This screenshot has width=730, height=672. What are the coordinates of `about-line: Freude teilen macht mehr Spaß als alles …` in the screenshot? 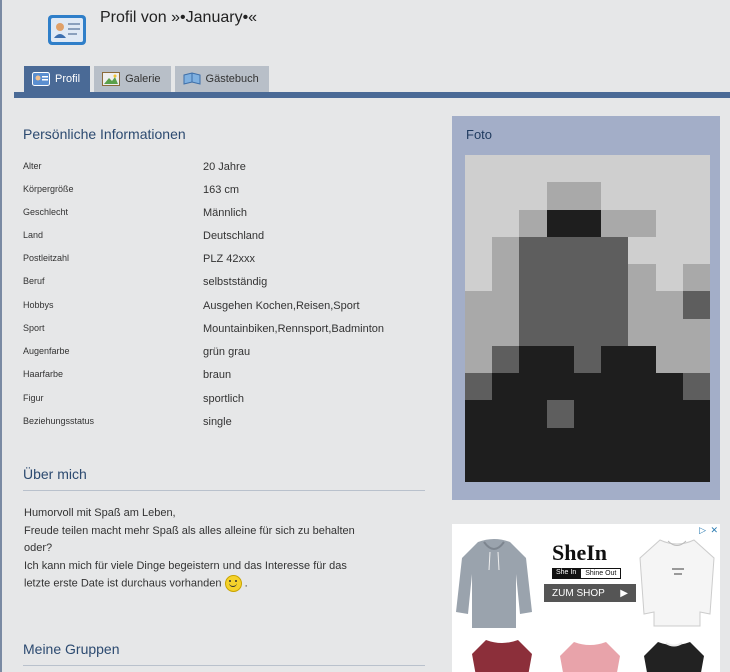 It's located at (189, 530).